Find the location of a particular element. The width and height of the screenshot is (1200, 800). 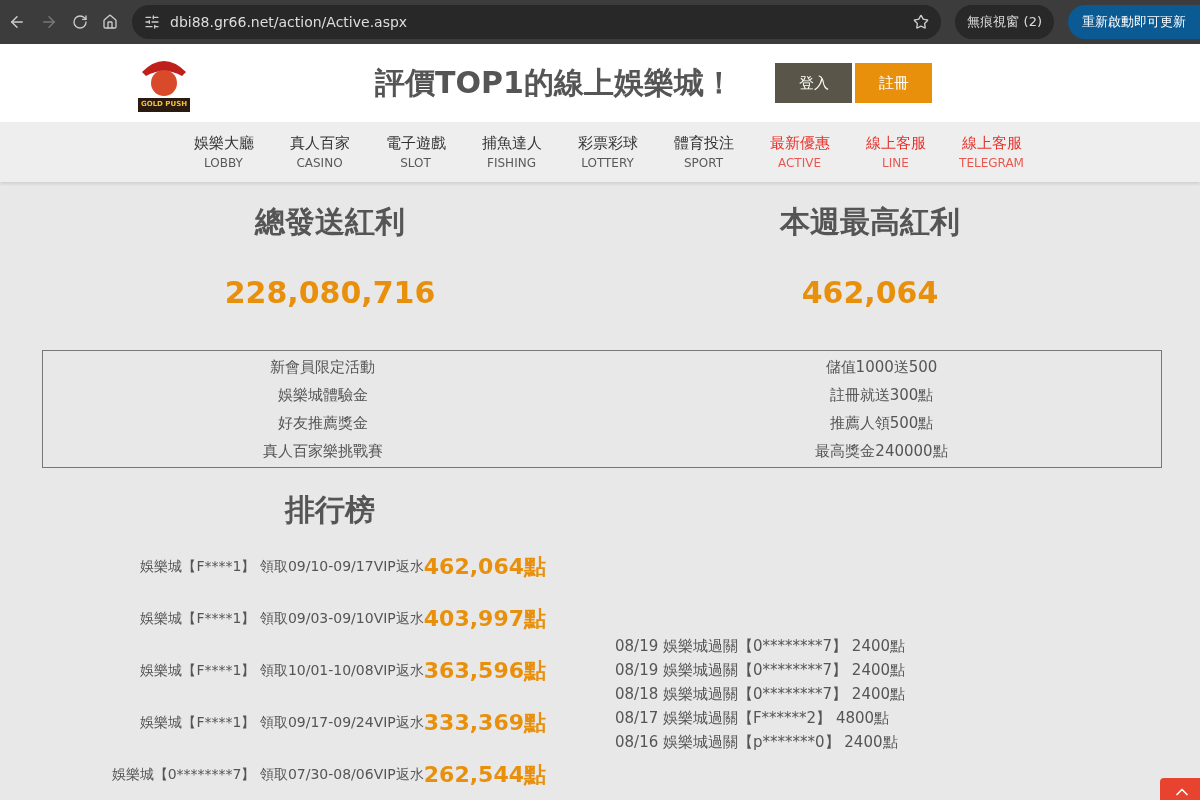

promotion-reward: 註冊就送300點 is located at coordinates (881, 395).